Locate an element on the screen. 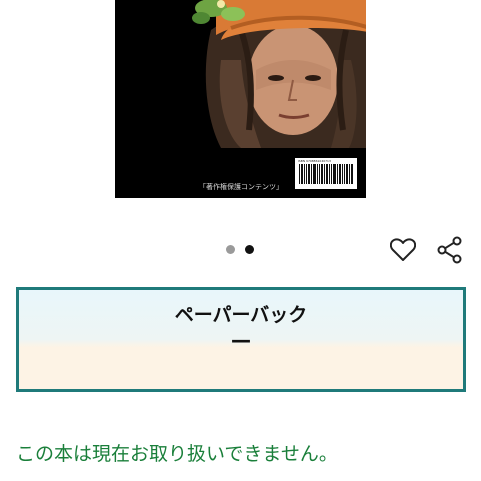 Image resolution: width=481 pixels, height=481 pixels. format-label: ペーパーバック is located at coordinates (241, 315).